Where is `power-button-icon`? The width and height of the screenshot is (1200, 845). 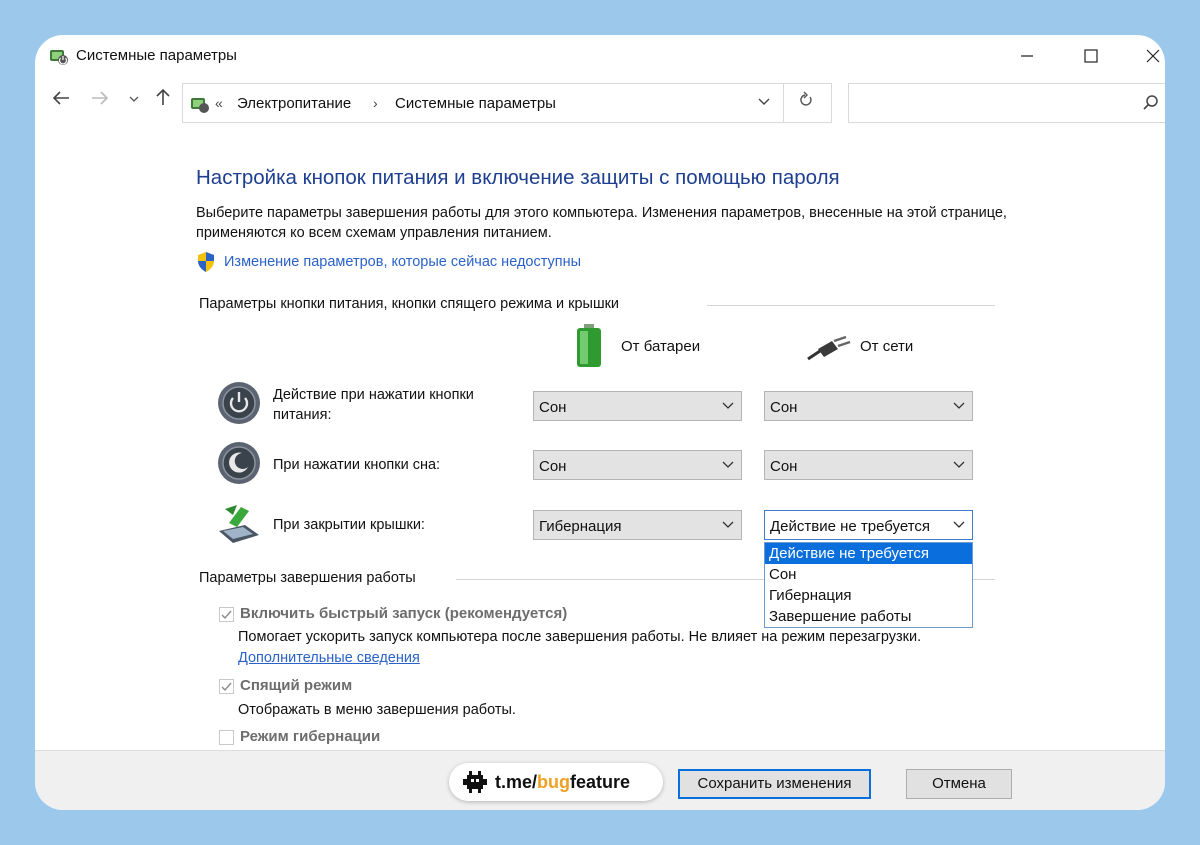
power-button-icon is located at coordinates (239, 403).